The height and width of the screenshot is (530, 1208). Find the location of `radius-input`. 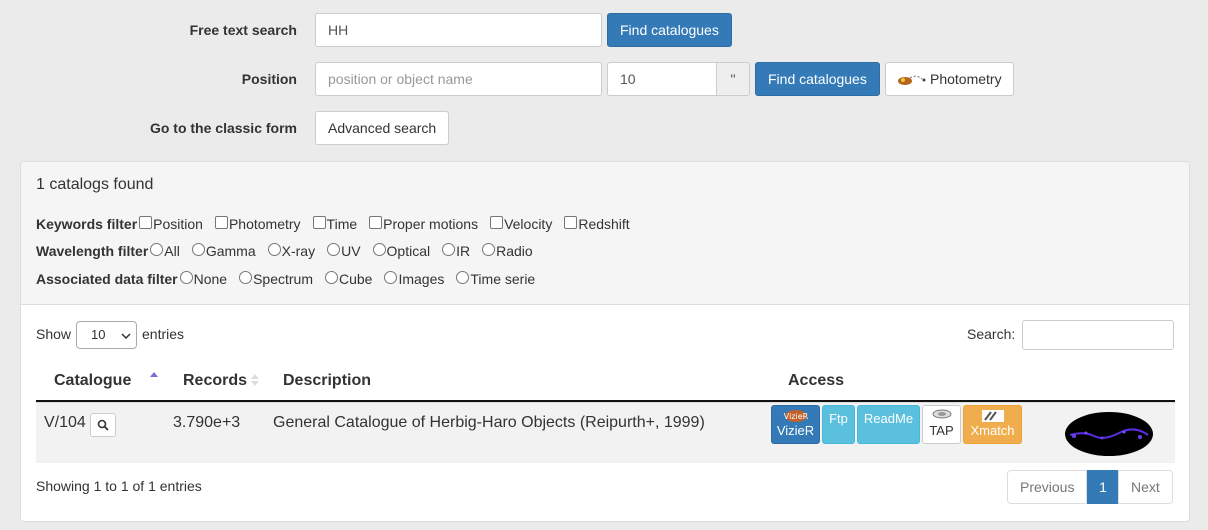

radius-input is located at coordinates (662, 79).